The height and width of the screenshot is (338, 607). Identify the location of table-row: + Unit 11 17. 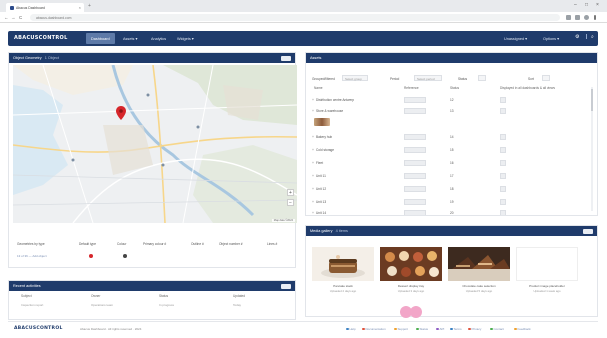
(451, 177).